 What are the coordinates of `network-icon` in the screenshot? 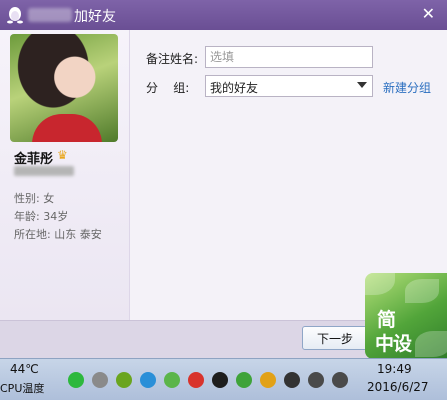 It's located at (340, 380).